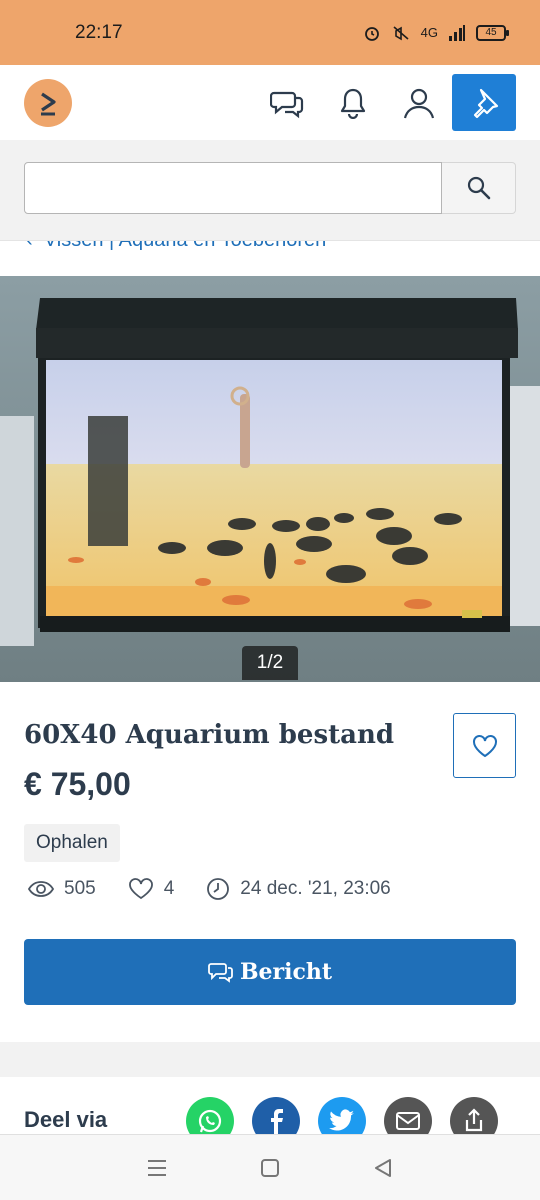 The width and height of the screenshot is (540, 1200). Describe the element at coordinates (99, 32) in the screenshot. I see `status-time: 22:17` at that location.